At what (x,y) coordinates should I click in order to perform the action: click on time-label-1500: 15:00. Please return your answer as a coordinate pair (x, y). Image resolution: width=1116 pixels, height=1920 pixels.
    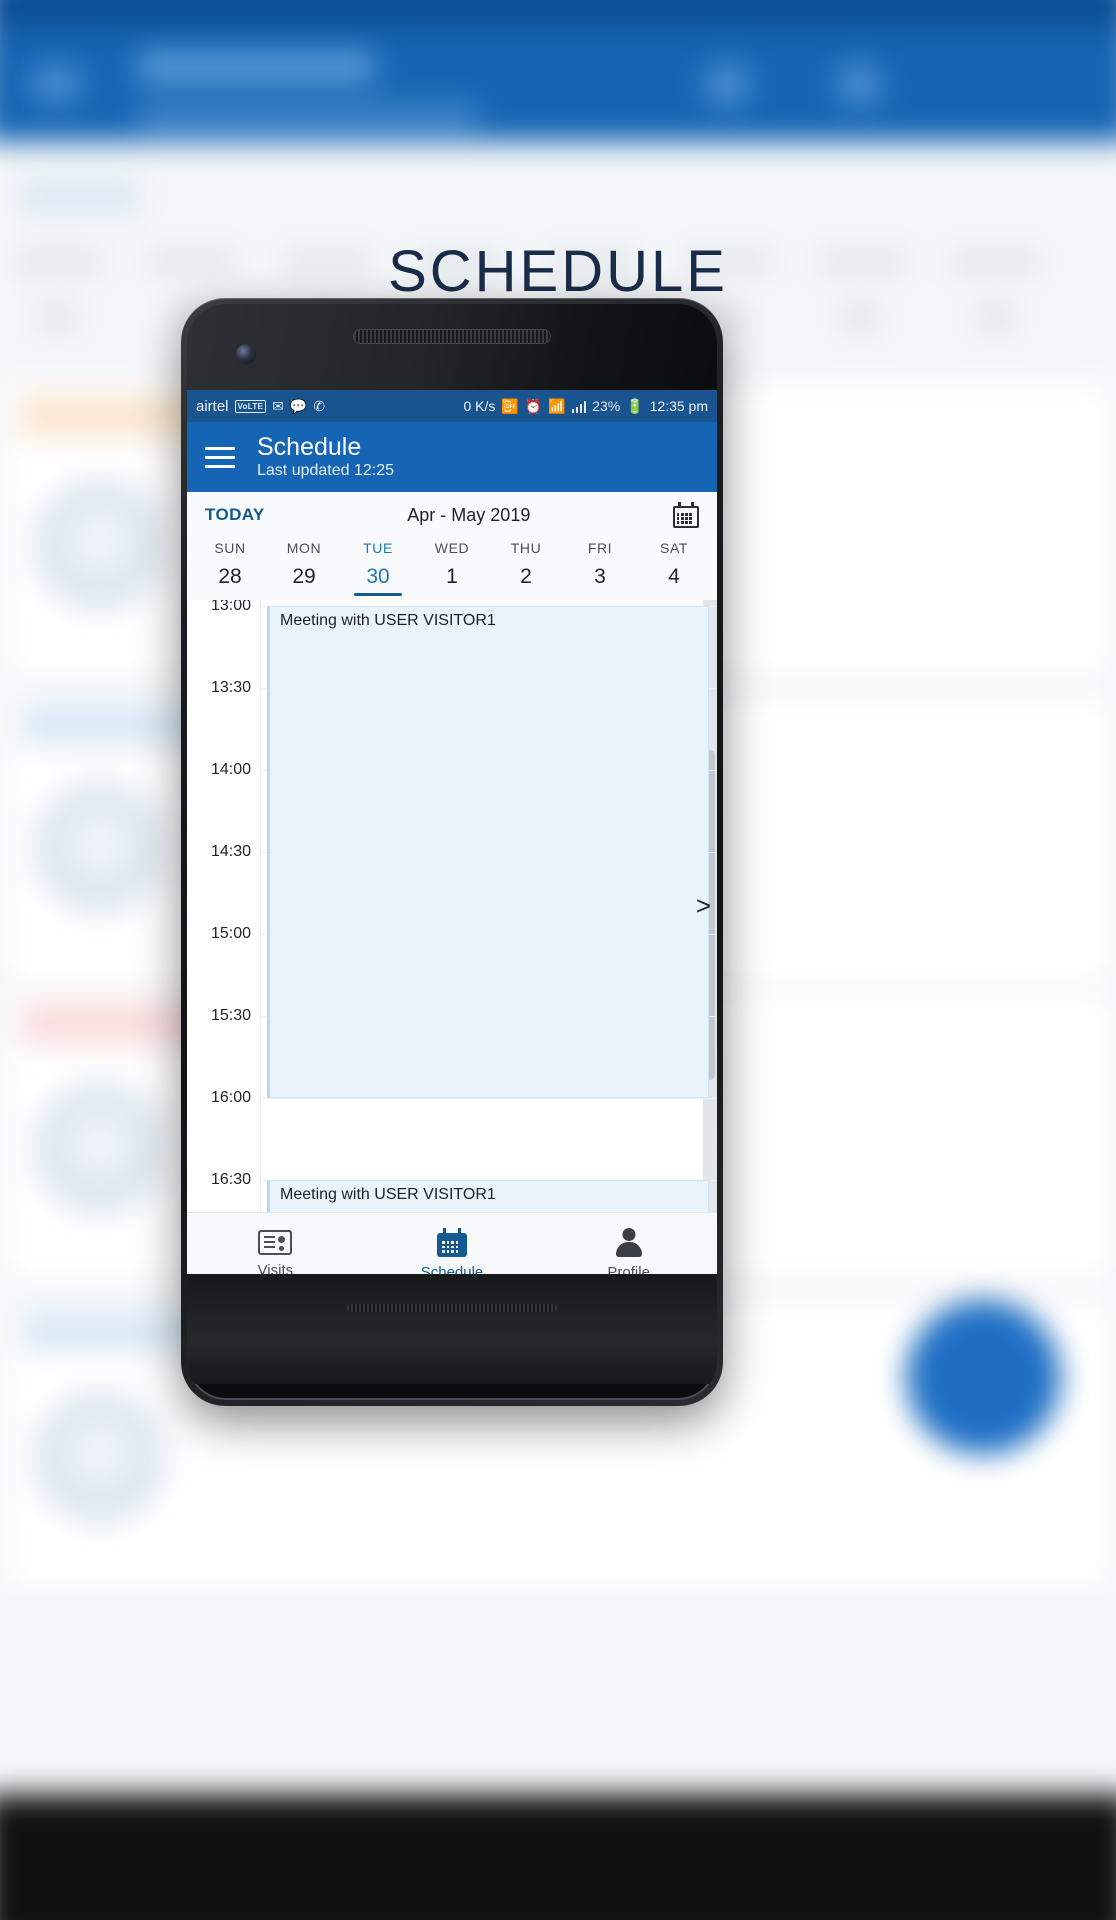
    Looking at the image, I should click on (230, 933).